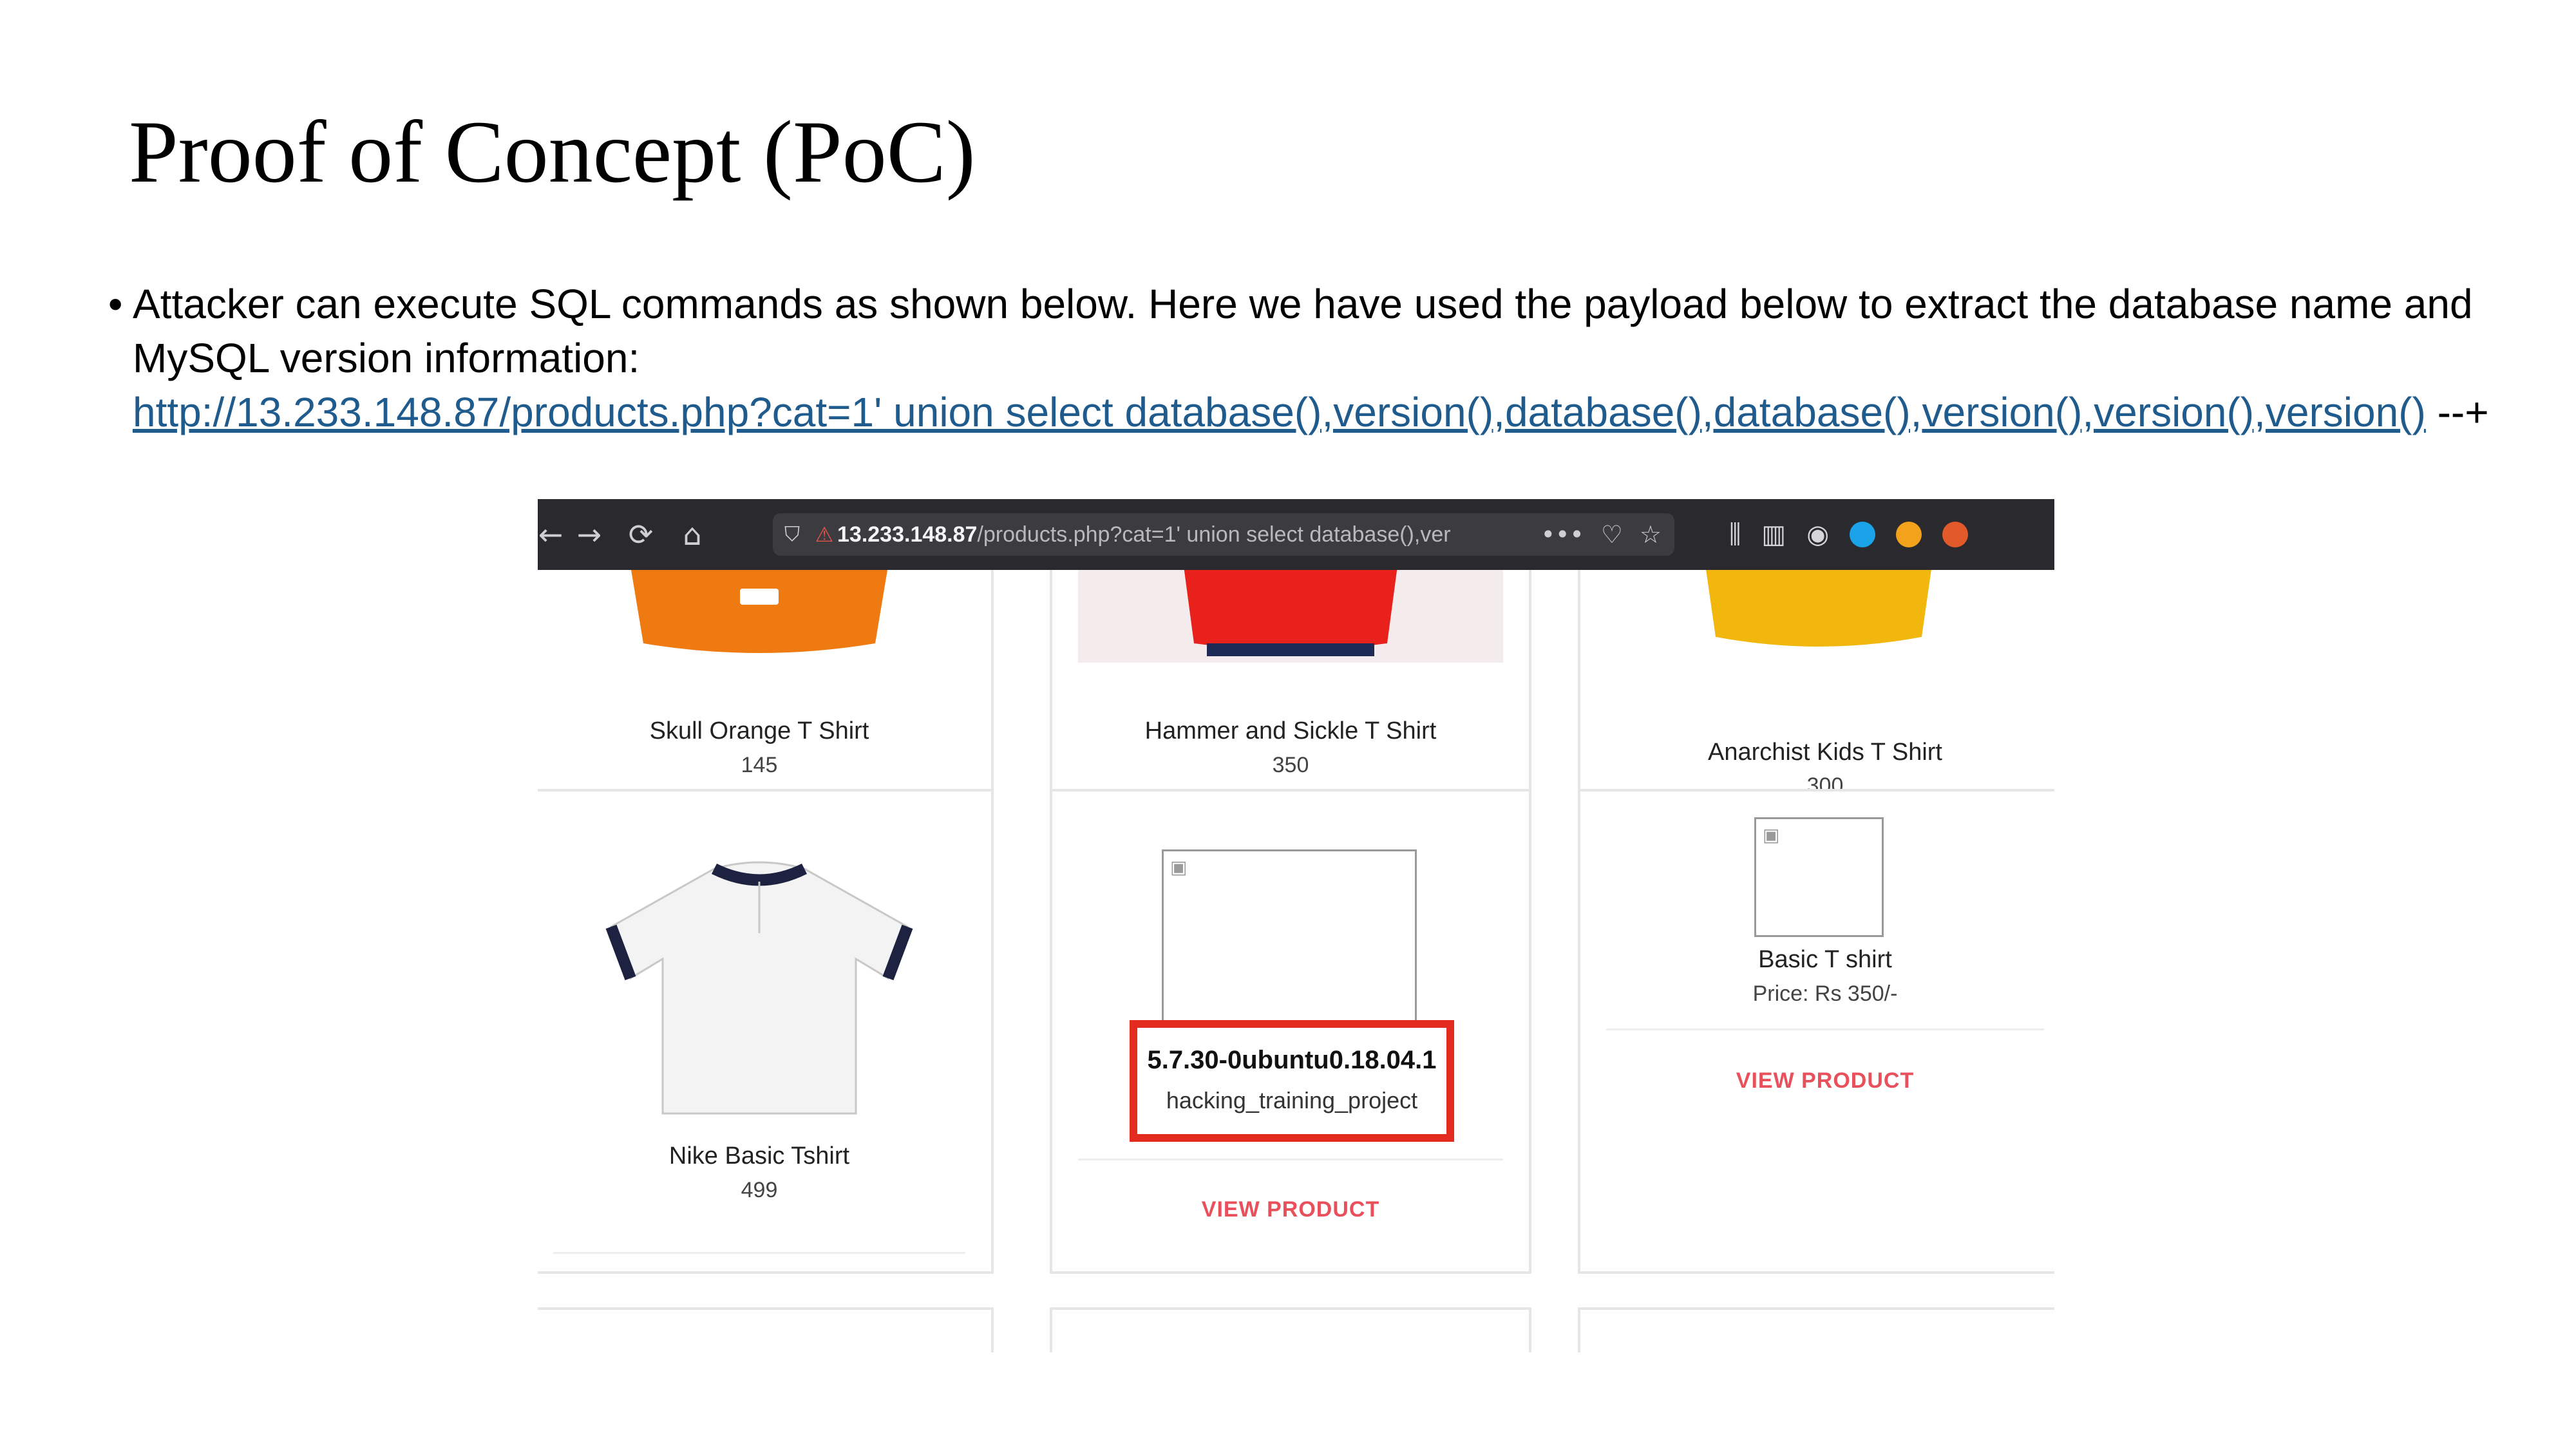 Image resolution: width=2576 pixels, height=1449 pixels. I want to click on library-icon: ⫼, so click(1735, 534).